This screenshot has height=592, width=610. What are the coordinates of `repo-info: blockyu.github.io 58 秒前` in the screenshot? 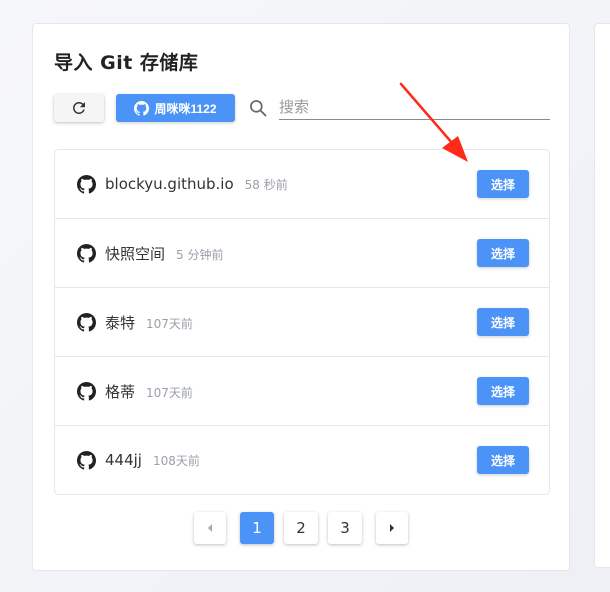 It's located at (196, 184).